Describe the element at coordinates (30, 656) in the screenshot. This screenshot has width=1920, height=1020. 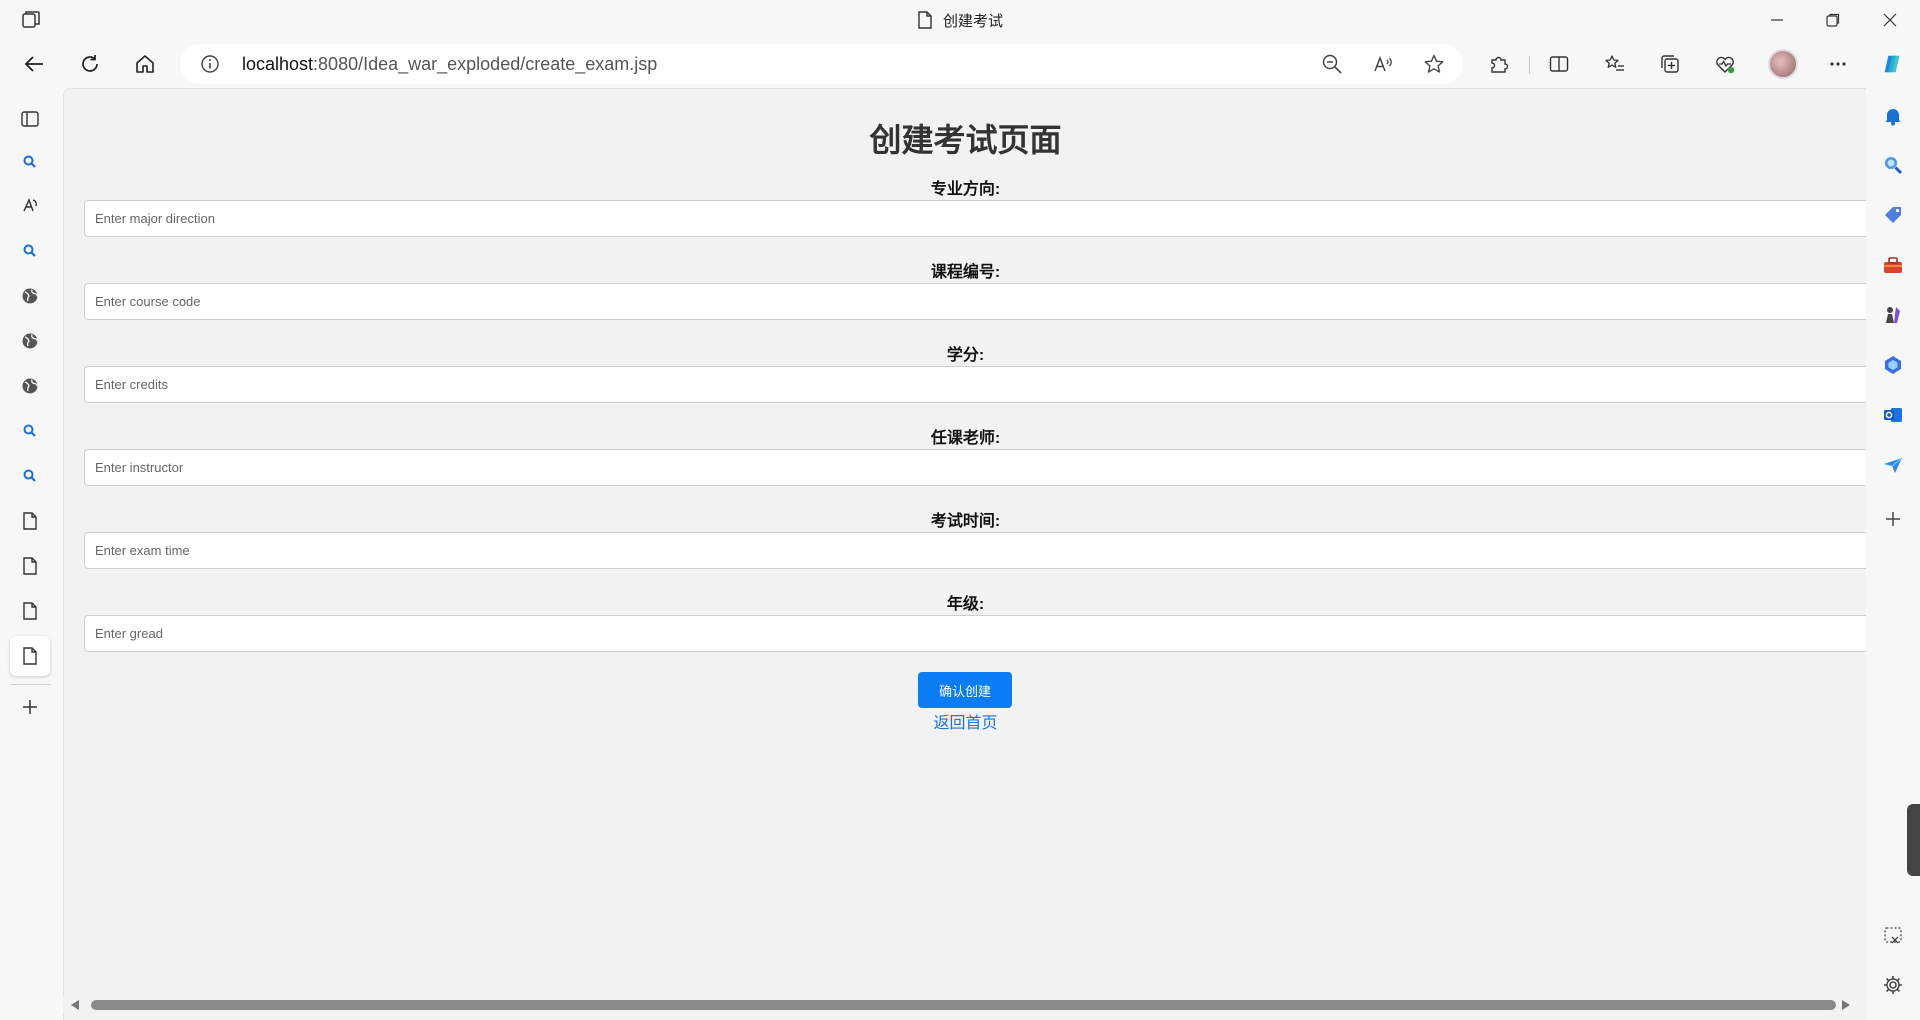
I see `tab-page-active` at that location.